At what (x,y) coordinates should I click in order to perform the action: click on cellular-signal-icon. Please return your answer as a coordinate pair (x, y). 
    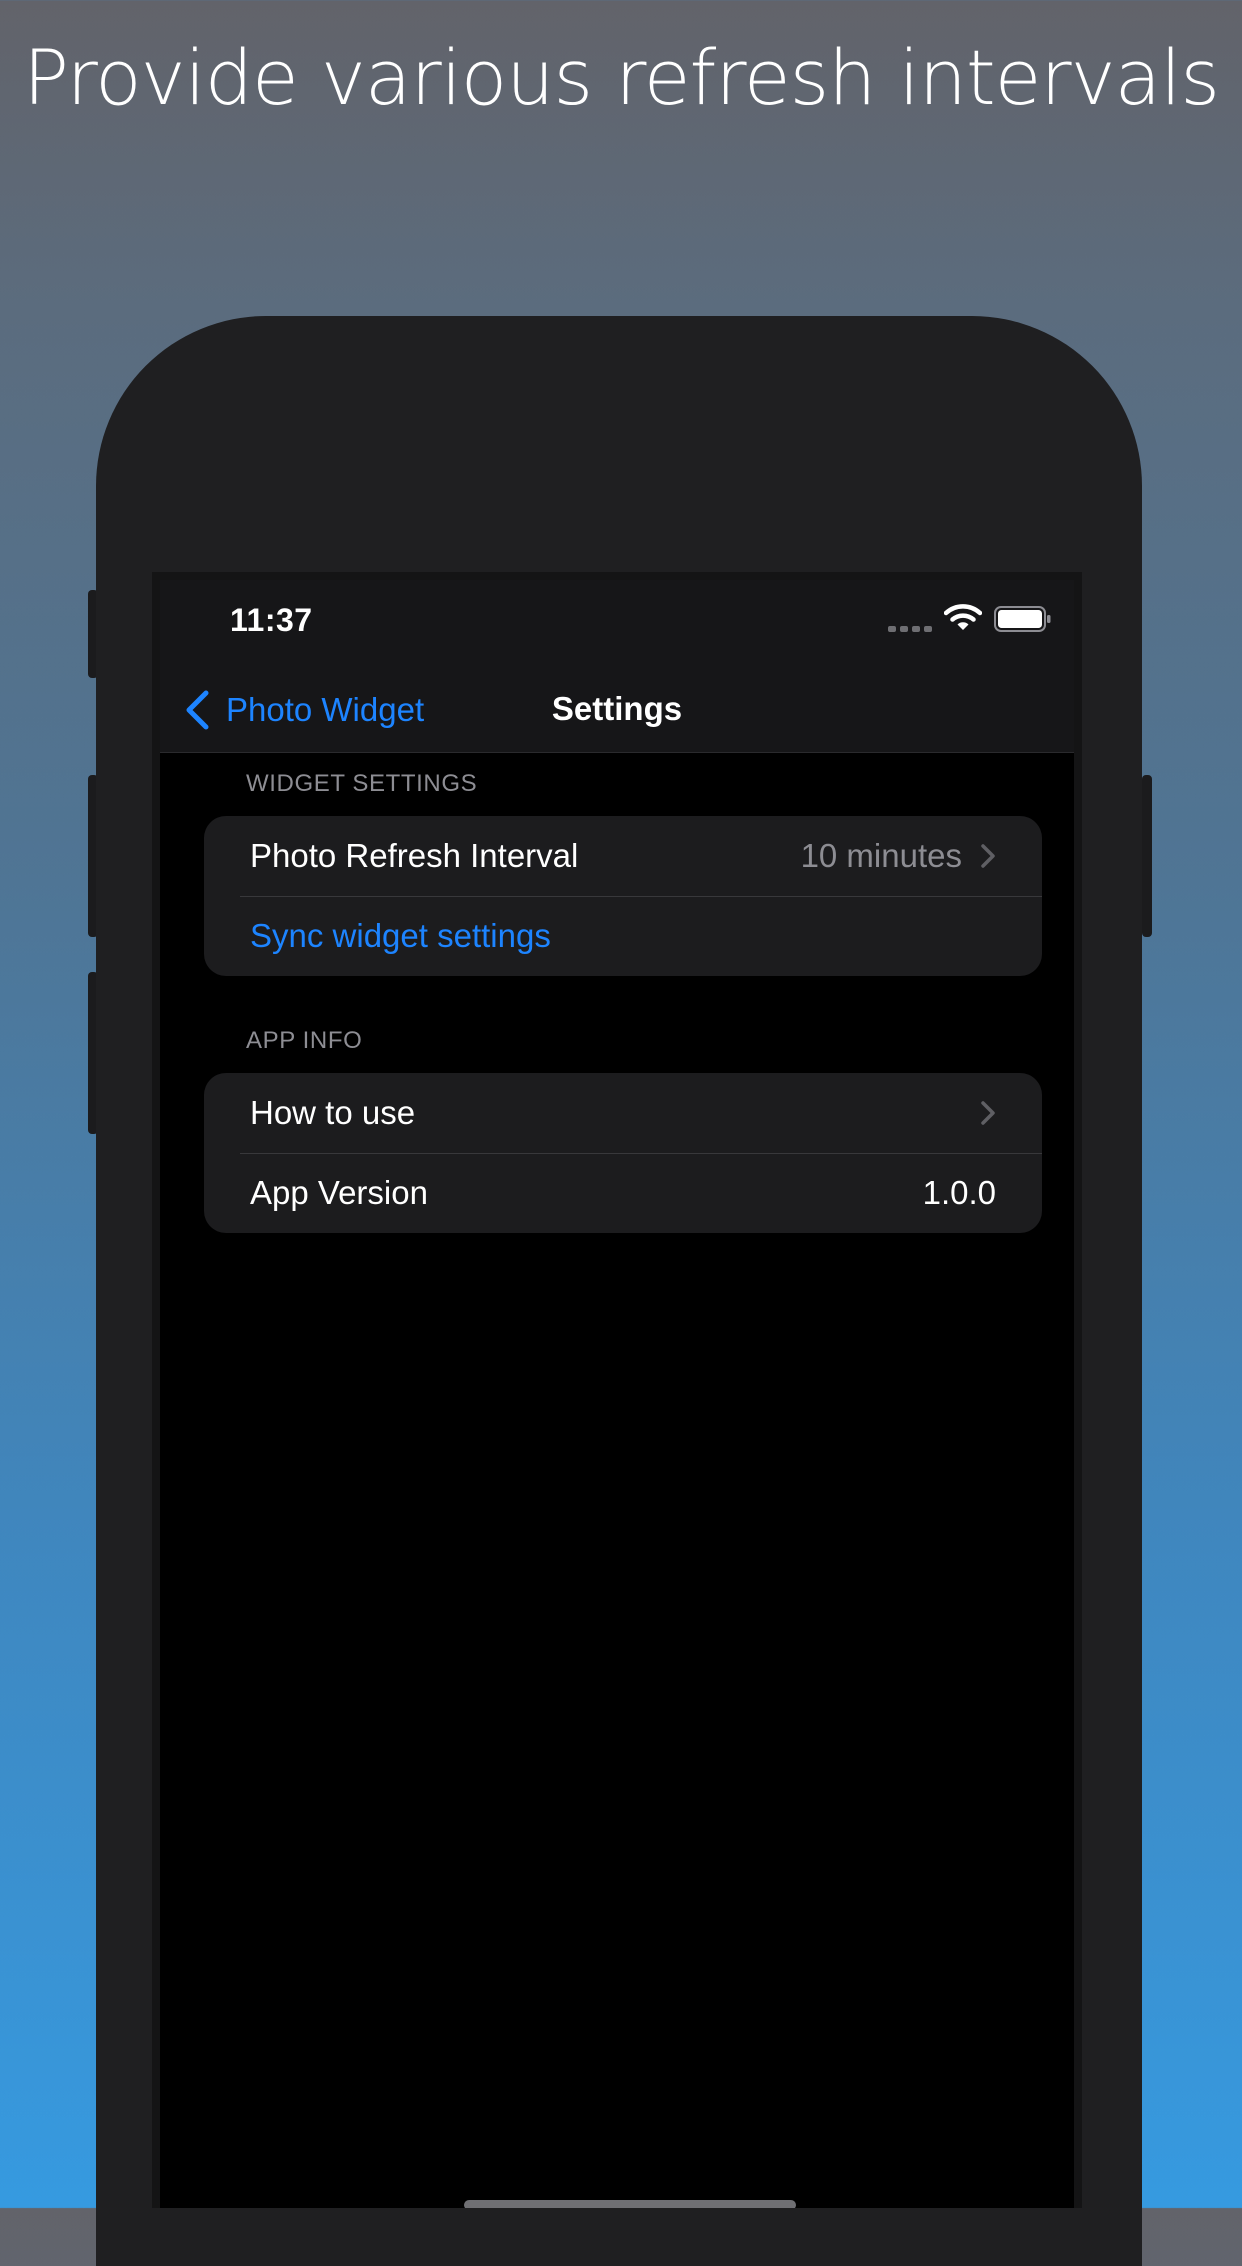
    Looking at the image, I should click on (910, 629).